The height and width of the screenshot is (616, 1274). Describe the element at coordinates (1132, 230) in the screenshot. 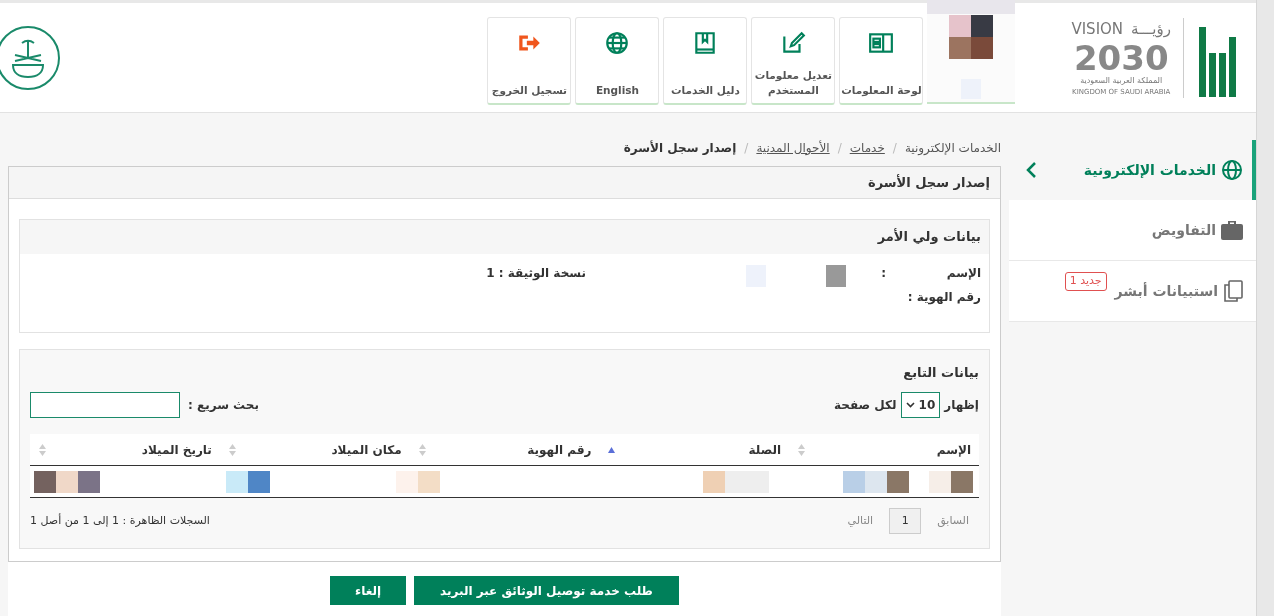

I see `sidebar-item: التفاويض` at that location.